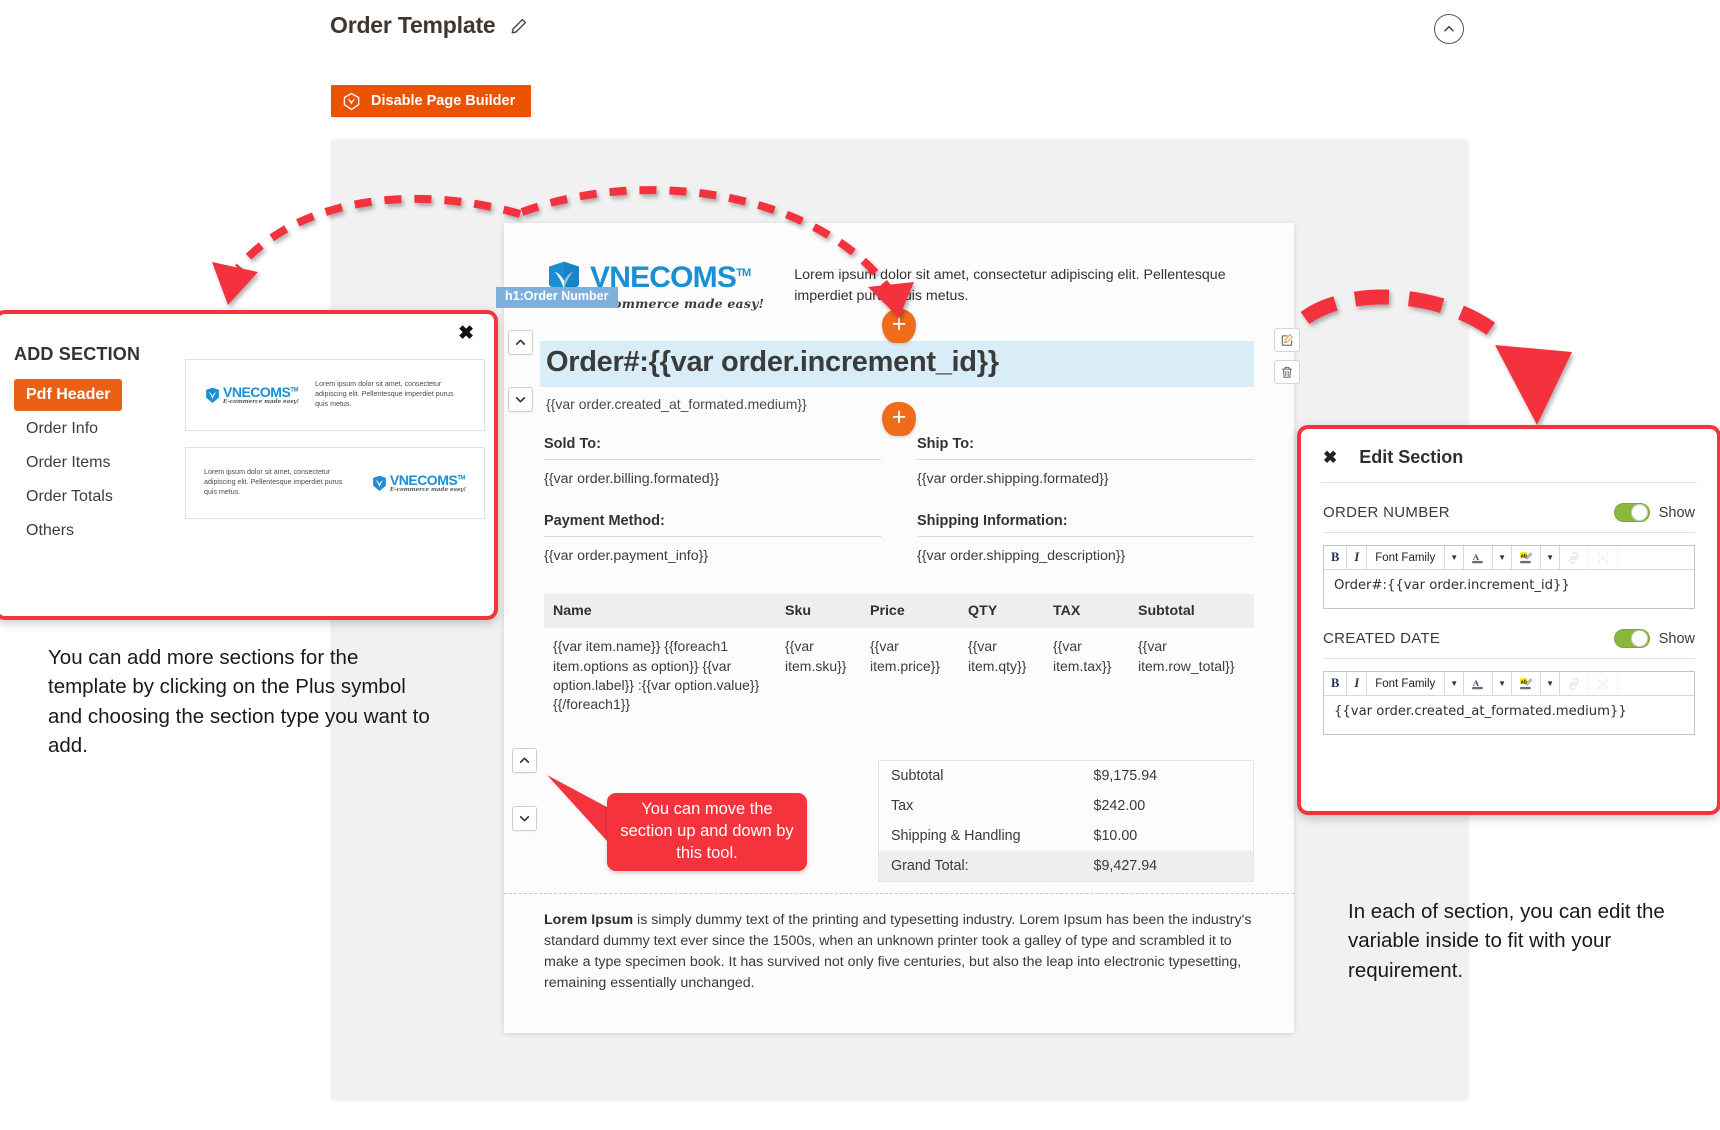 Image resolution: width=1720 pixels, height=1130 pixels. I want to click on edit-field-label: CREATED DATE, so click(1382, 638).